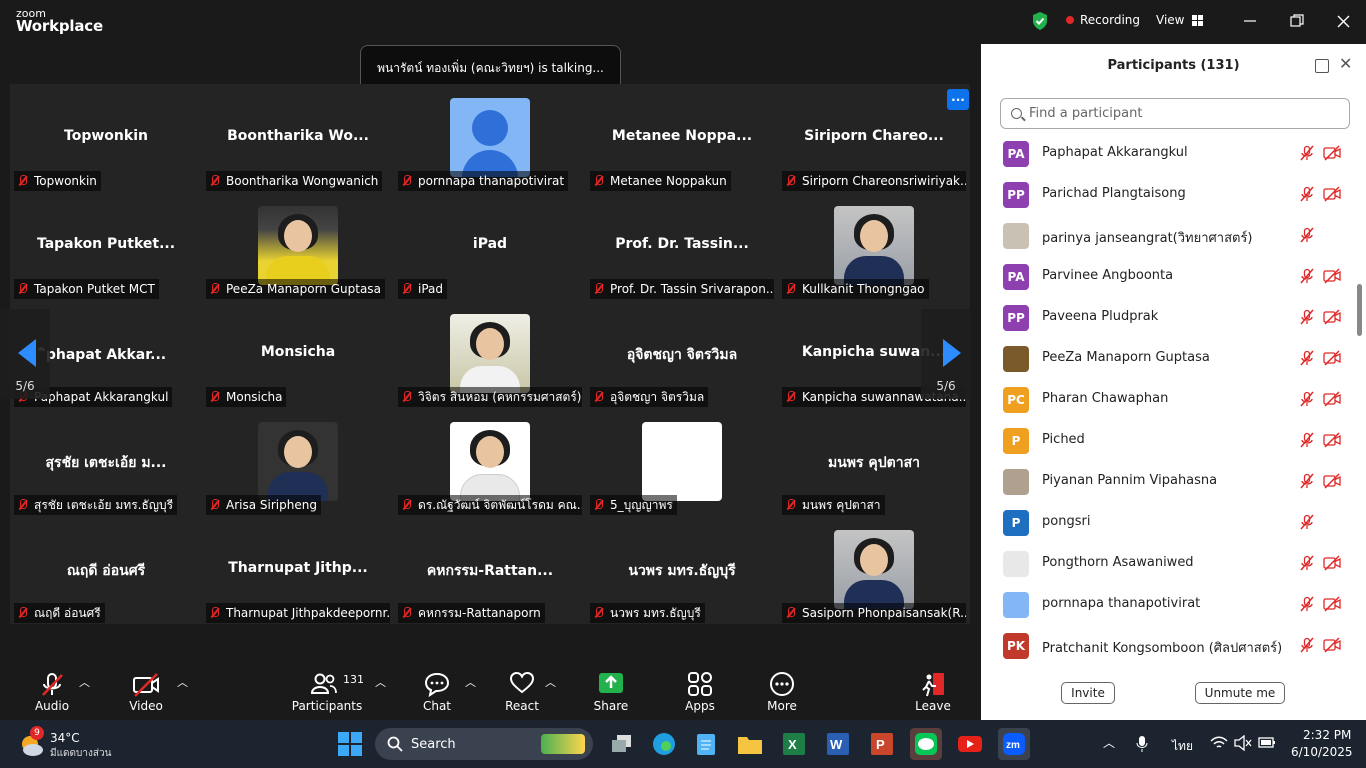 The image size is (1366, 768). Describe the element at coordinates (1240, 693) in the screenshot. I see `unmute-me-button: Unmute me` at that location.